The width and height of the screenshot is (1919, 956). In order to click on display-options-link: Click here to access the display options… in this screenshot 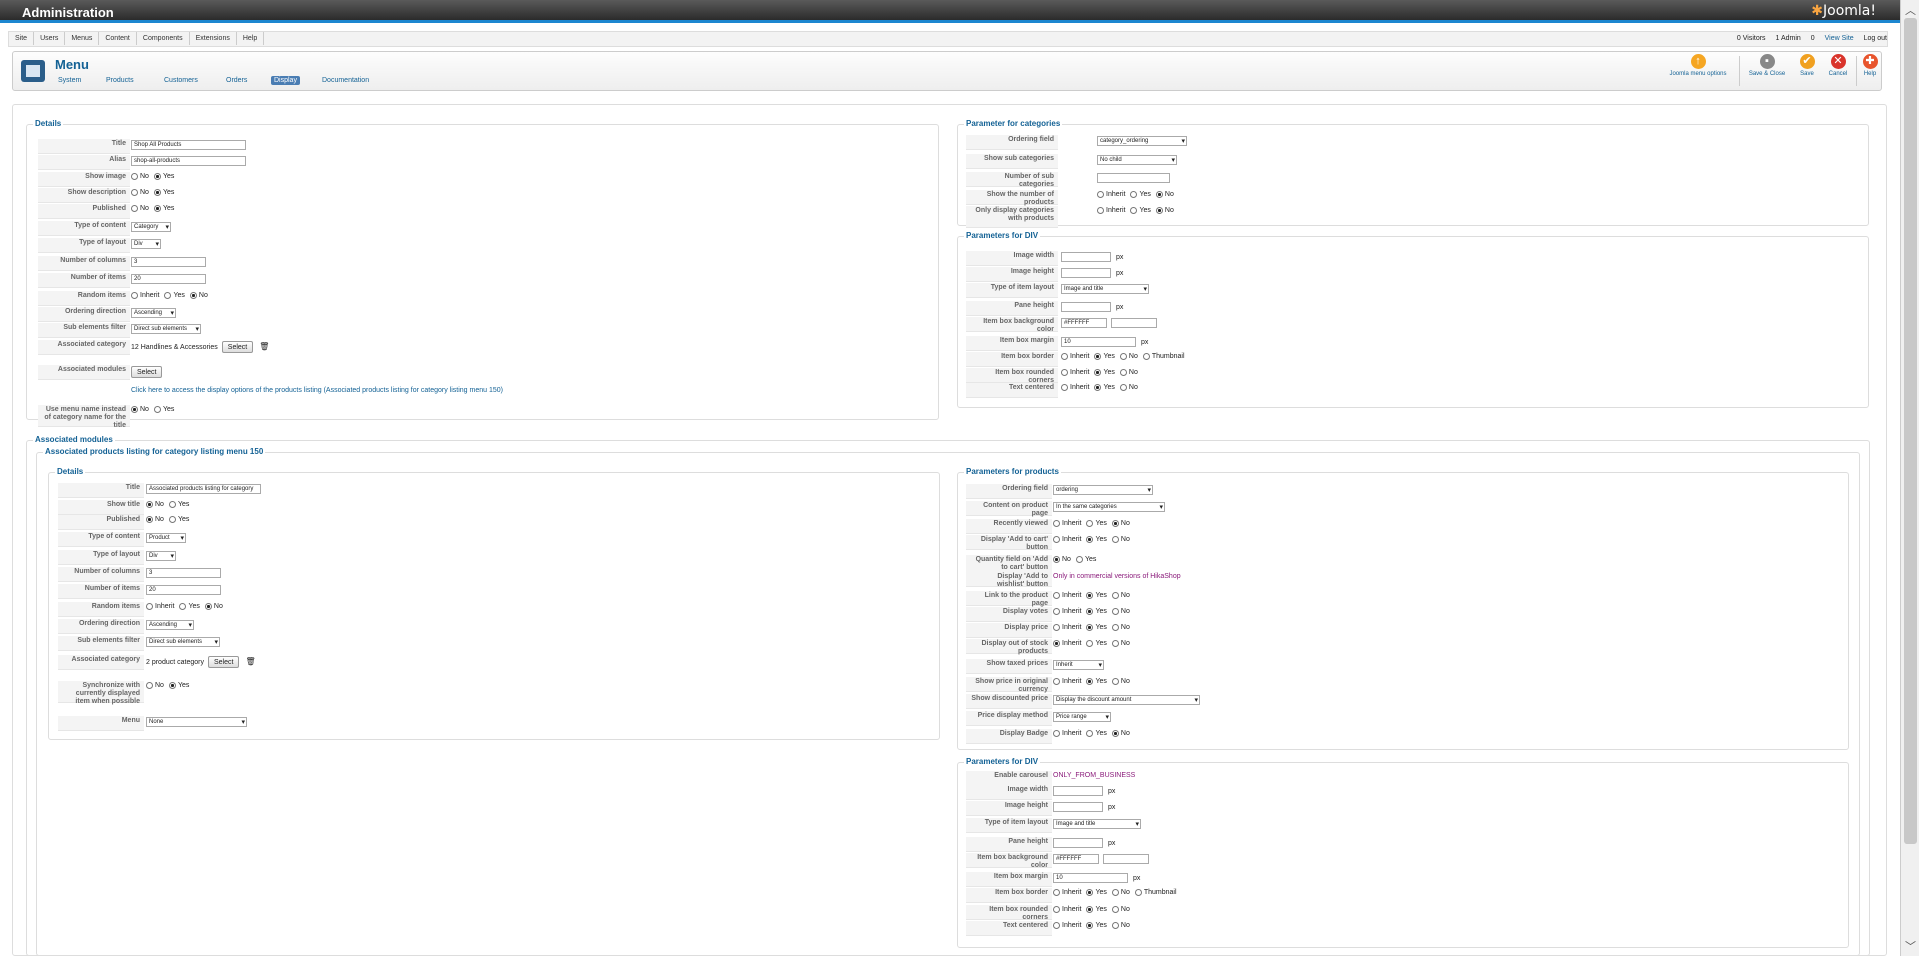, I will do `click(317, 390)`.